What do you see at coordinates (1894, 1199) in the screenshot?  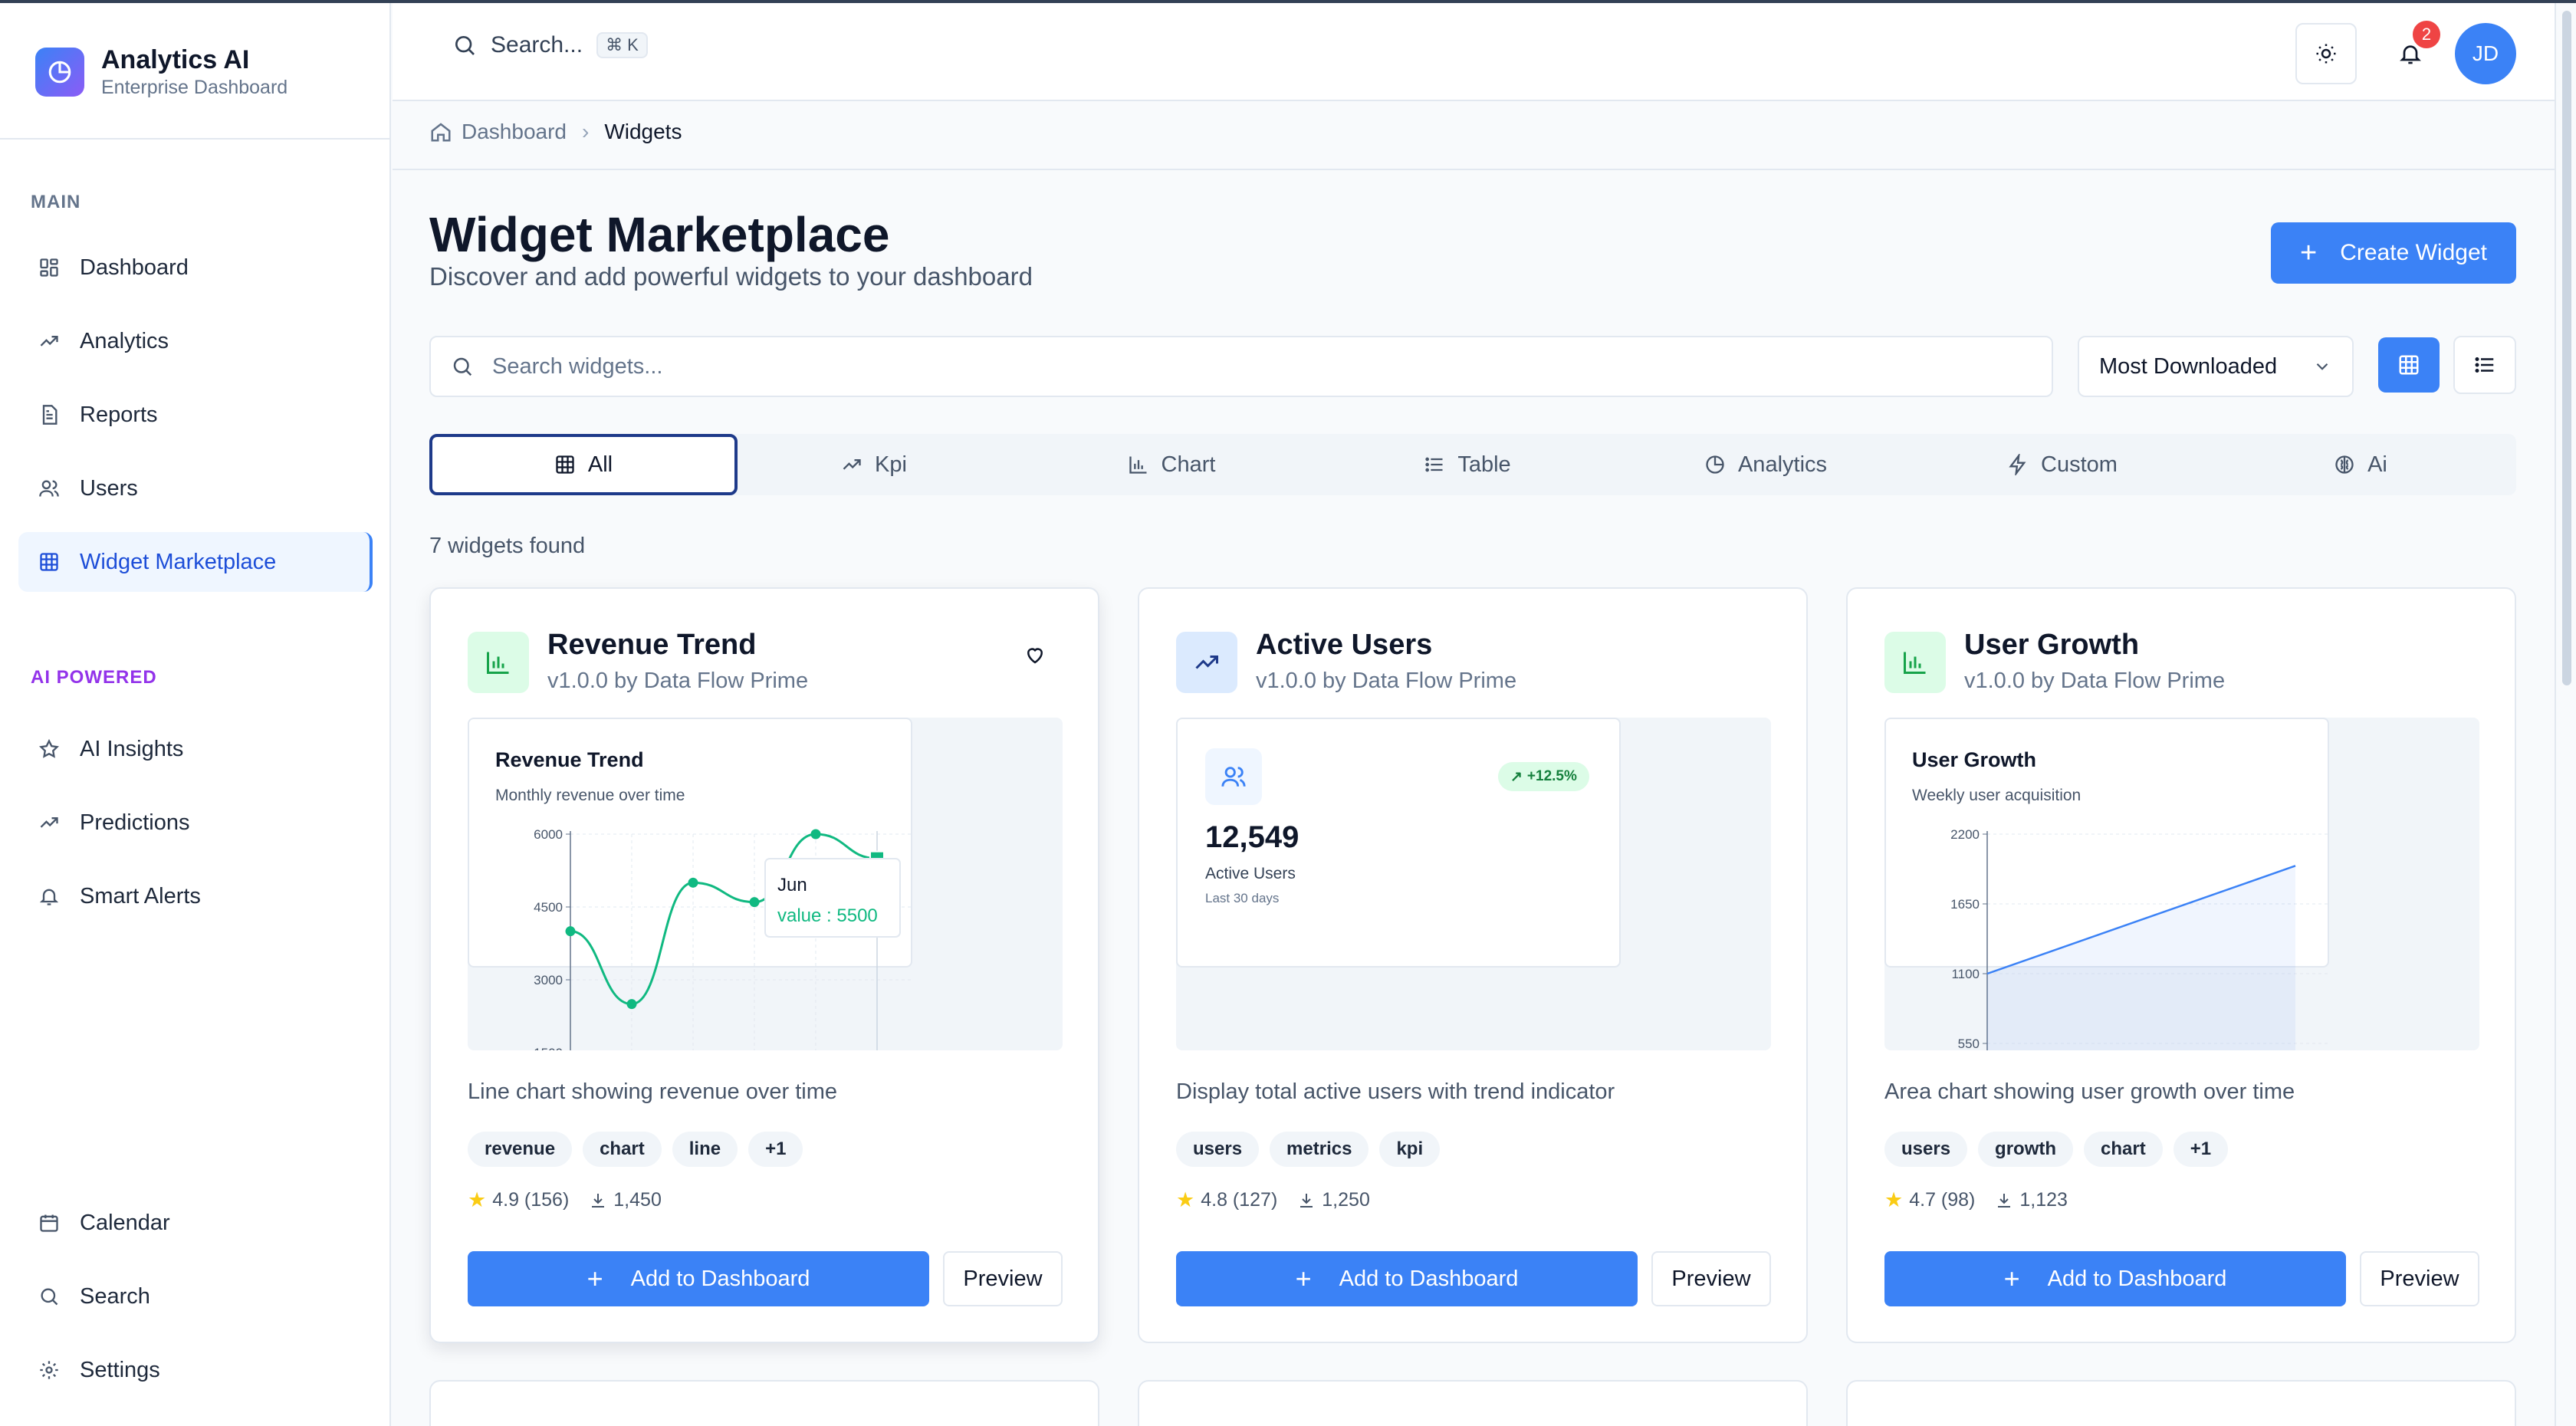 I see `star-icon: ★` at bounding box center [1894, 1199].